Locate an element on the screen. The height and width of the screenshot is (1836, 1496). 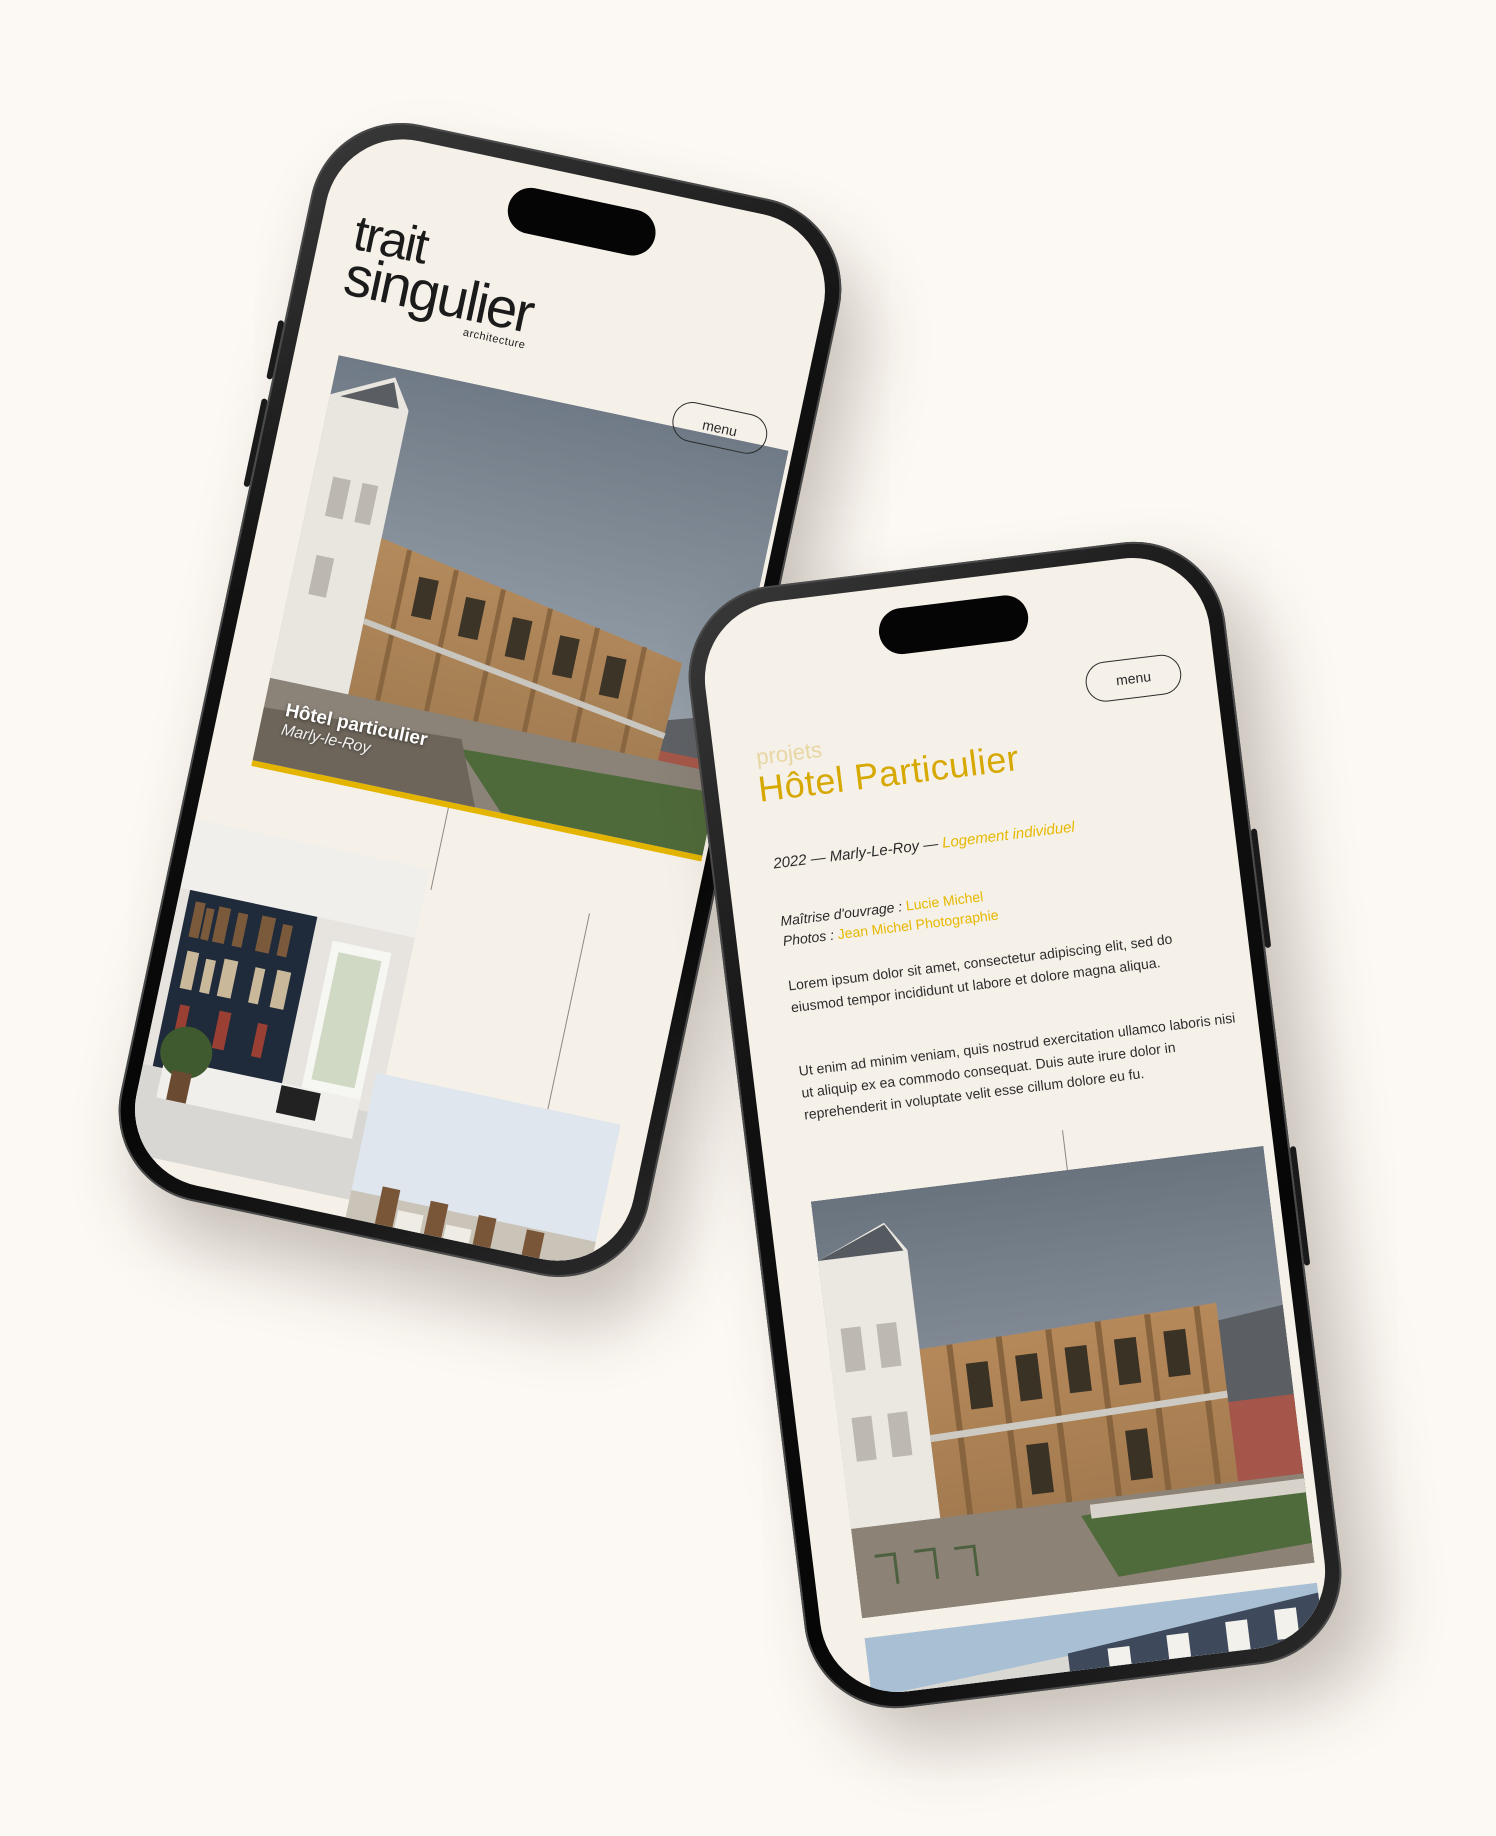
menu-button: menu is located at coordinates (1133, 678).